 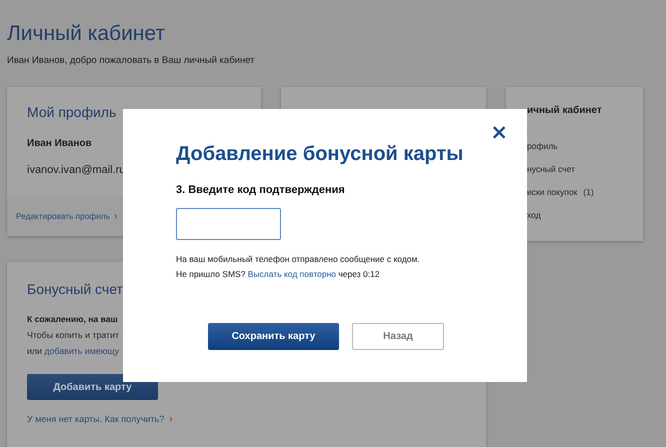 What do you see at coordinates (86, 34) in the screenshot?
I see `page-title: Личный кабинет` at bounding box center [86, 34].